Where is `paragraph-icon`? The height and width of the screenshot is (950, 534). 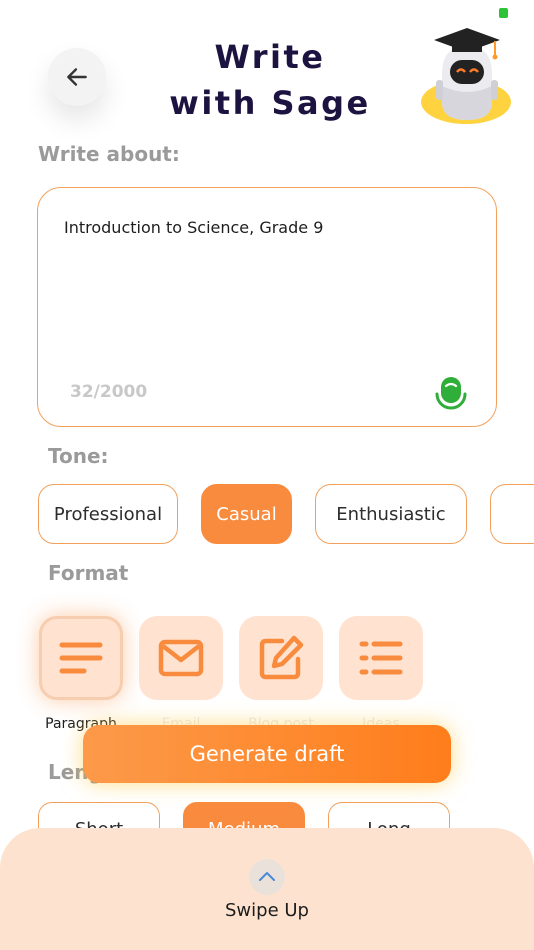 paragraph-icon is located at coordinates (81, 658).